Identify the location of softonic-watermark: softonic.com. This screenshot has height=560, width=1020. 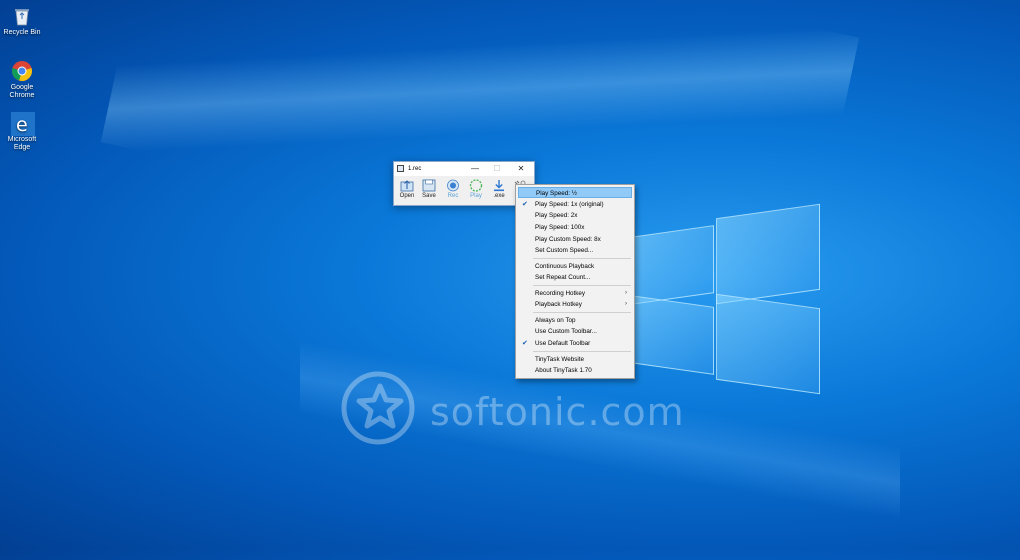
(512, 410).